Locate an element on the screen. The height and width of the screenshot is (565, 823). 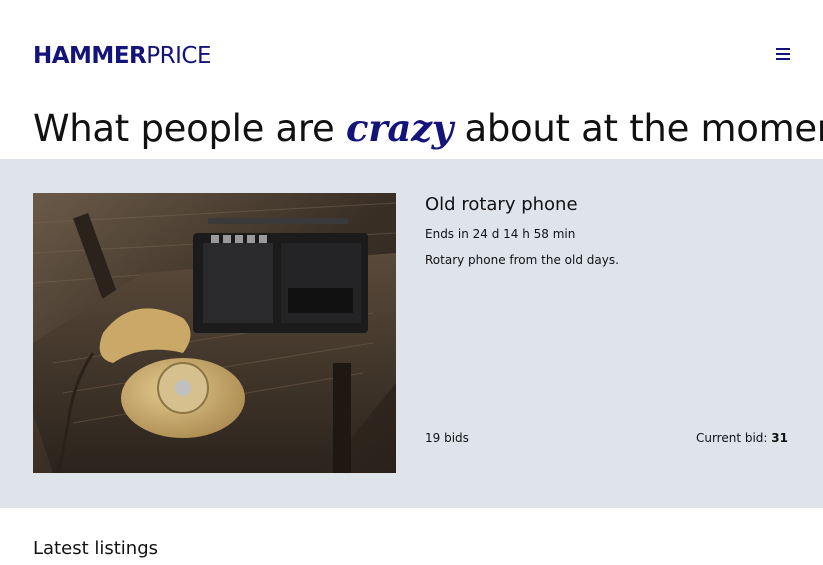
listing-title: Old rotary phone is located at coordinates (501, 204).